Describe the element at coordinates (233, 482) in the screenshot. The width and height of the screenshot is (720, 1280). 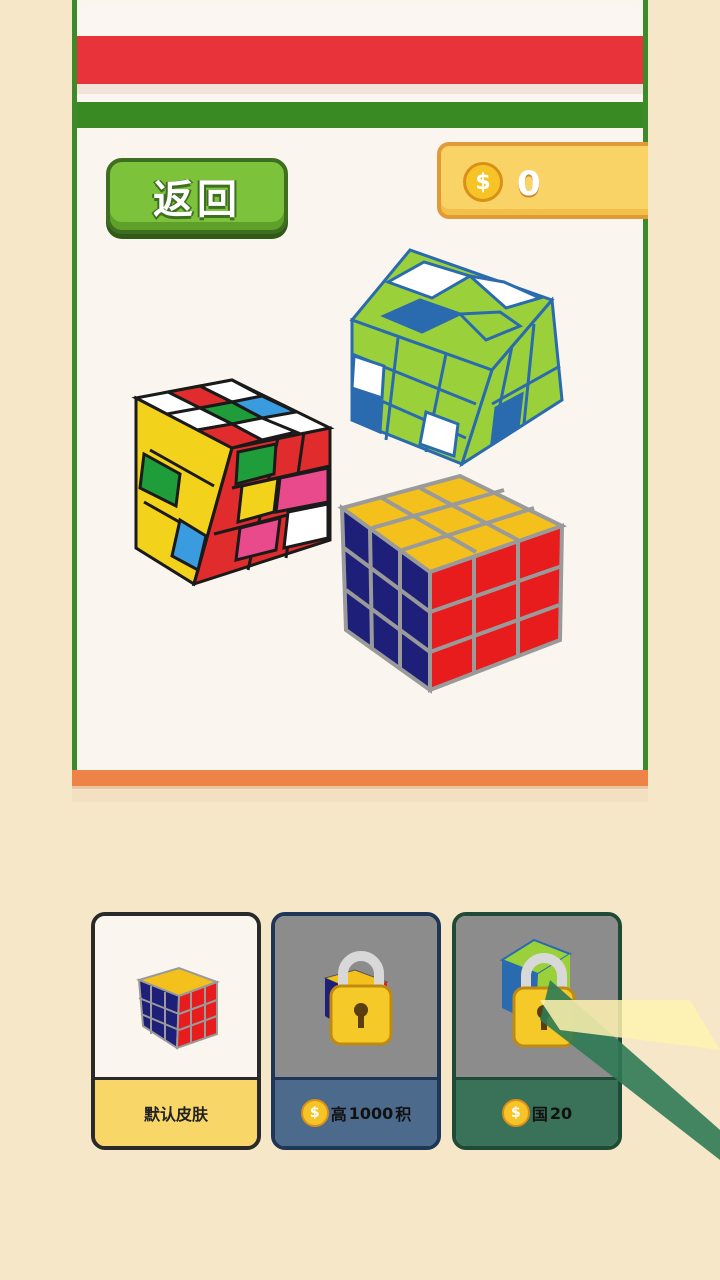
I see `multicolor-cube-icon` at that location.